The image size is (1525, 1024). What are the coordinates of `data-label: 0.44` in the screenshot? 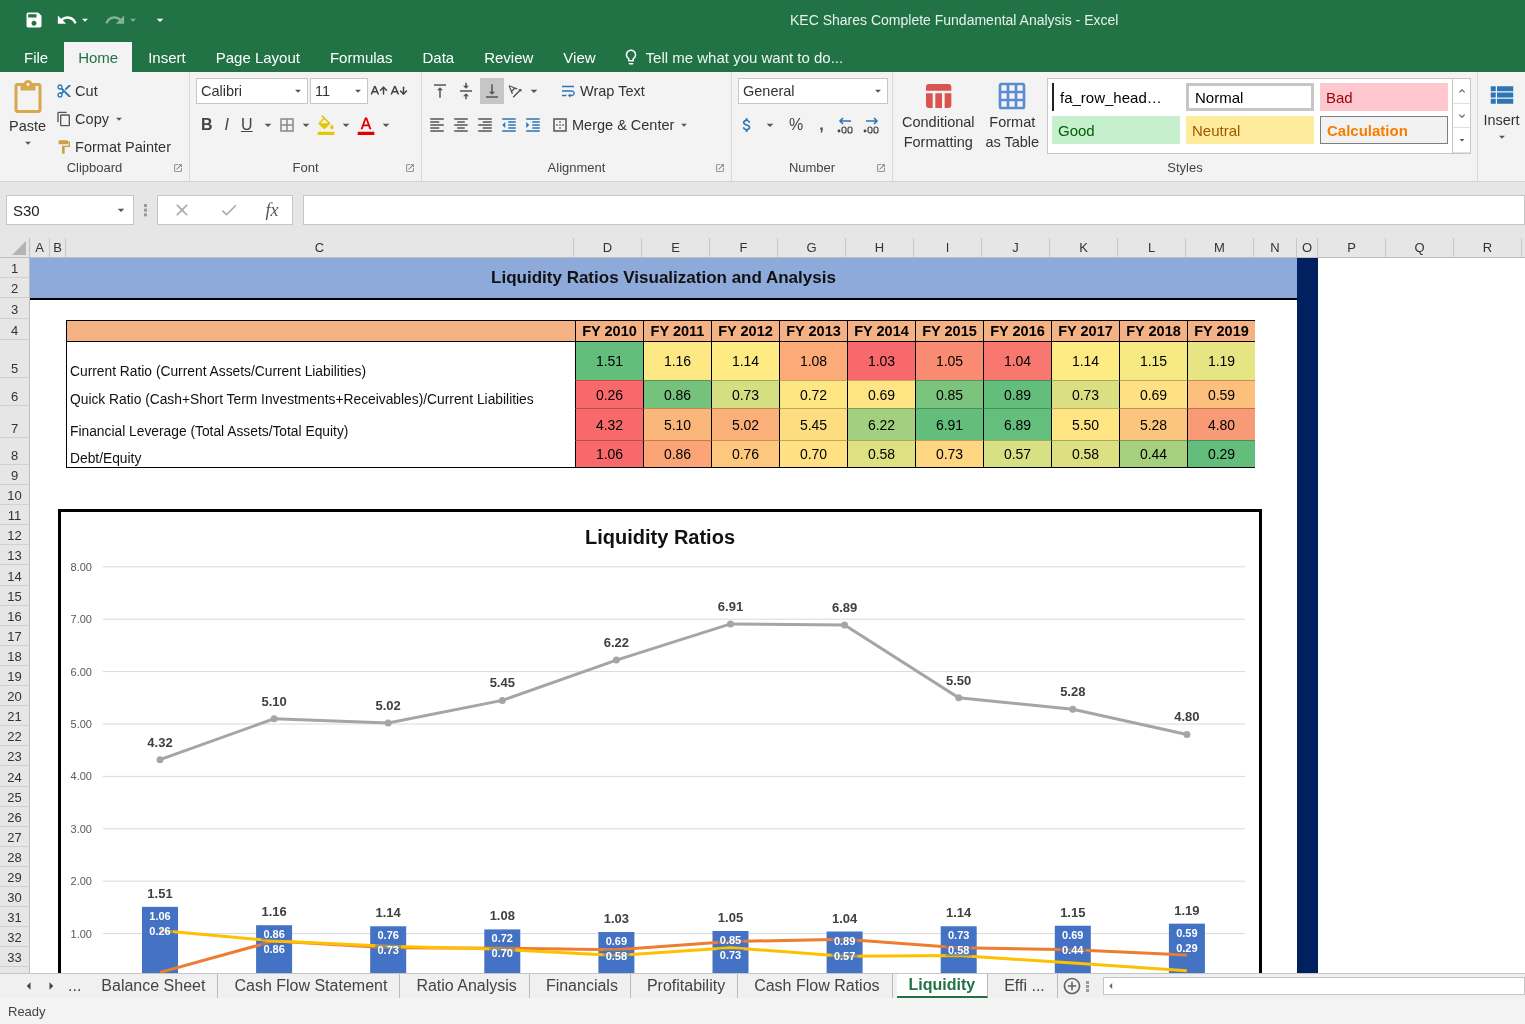 It's located at (1072, 949).